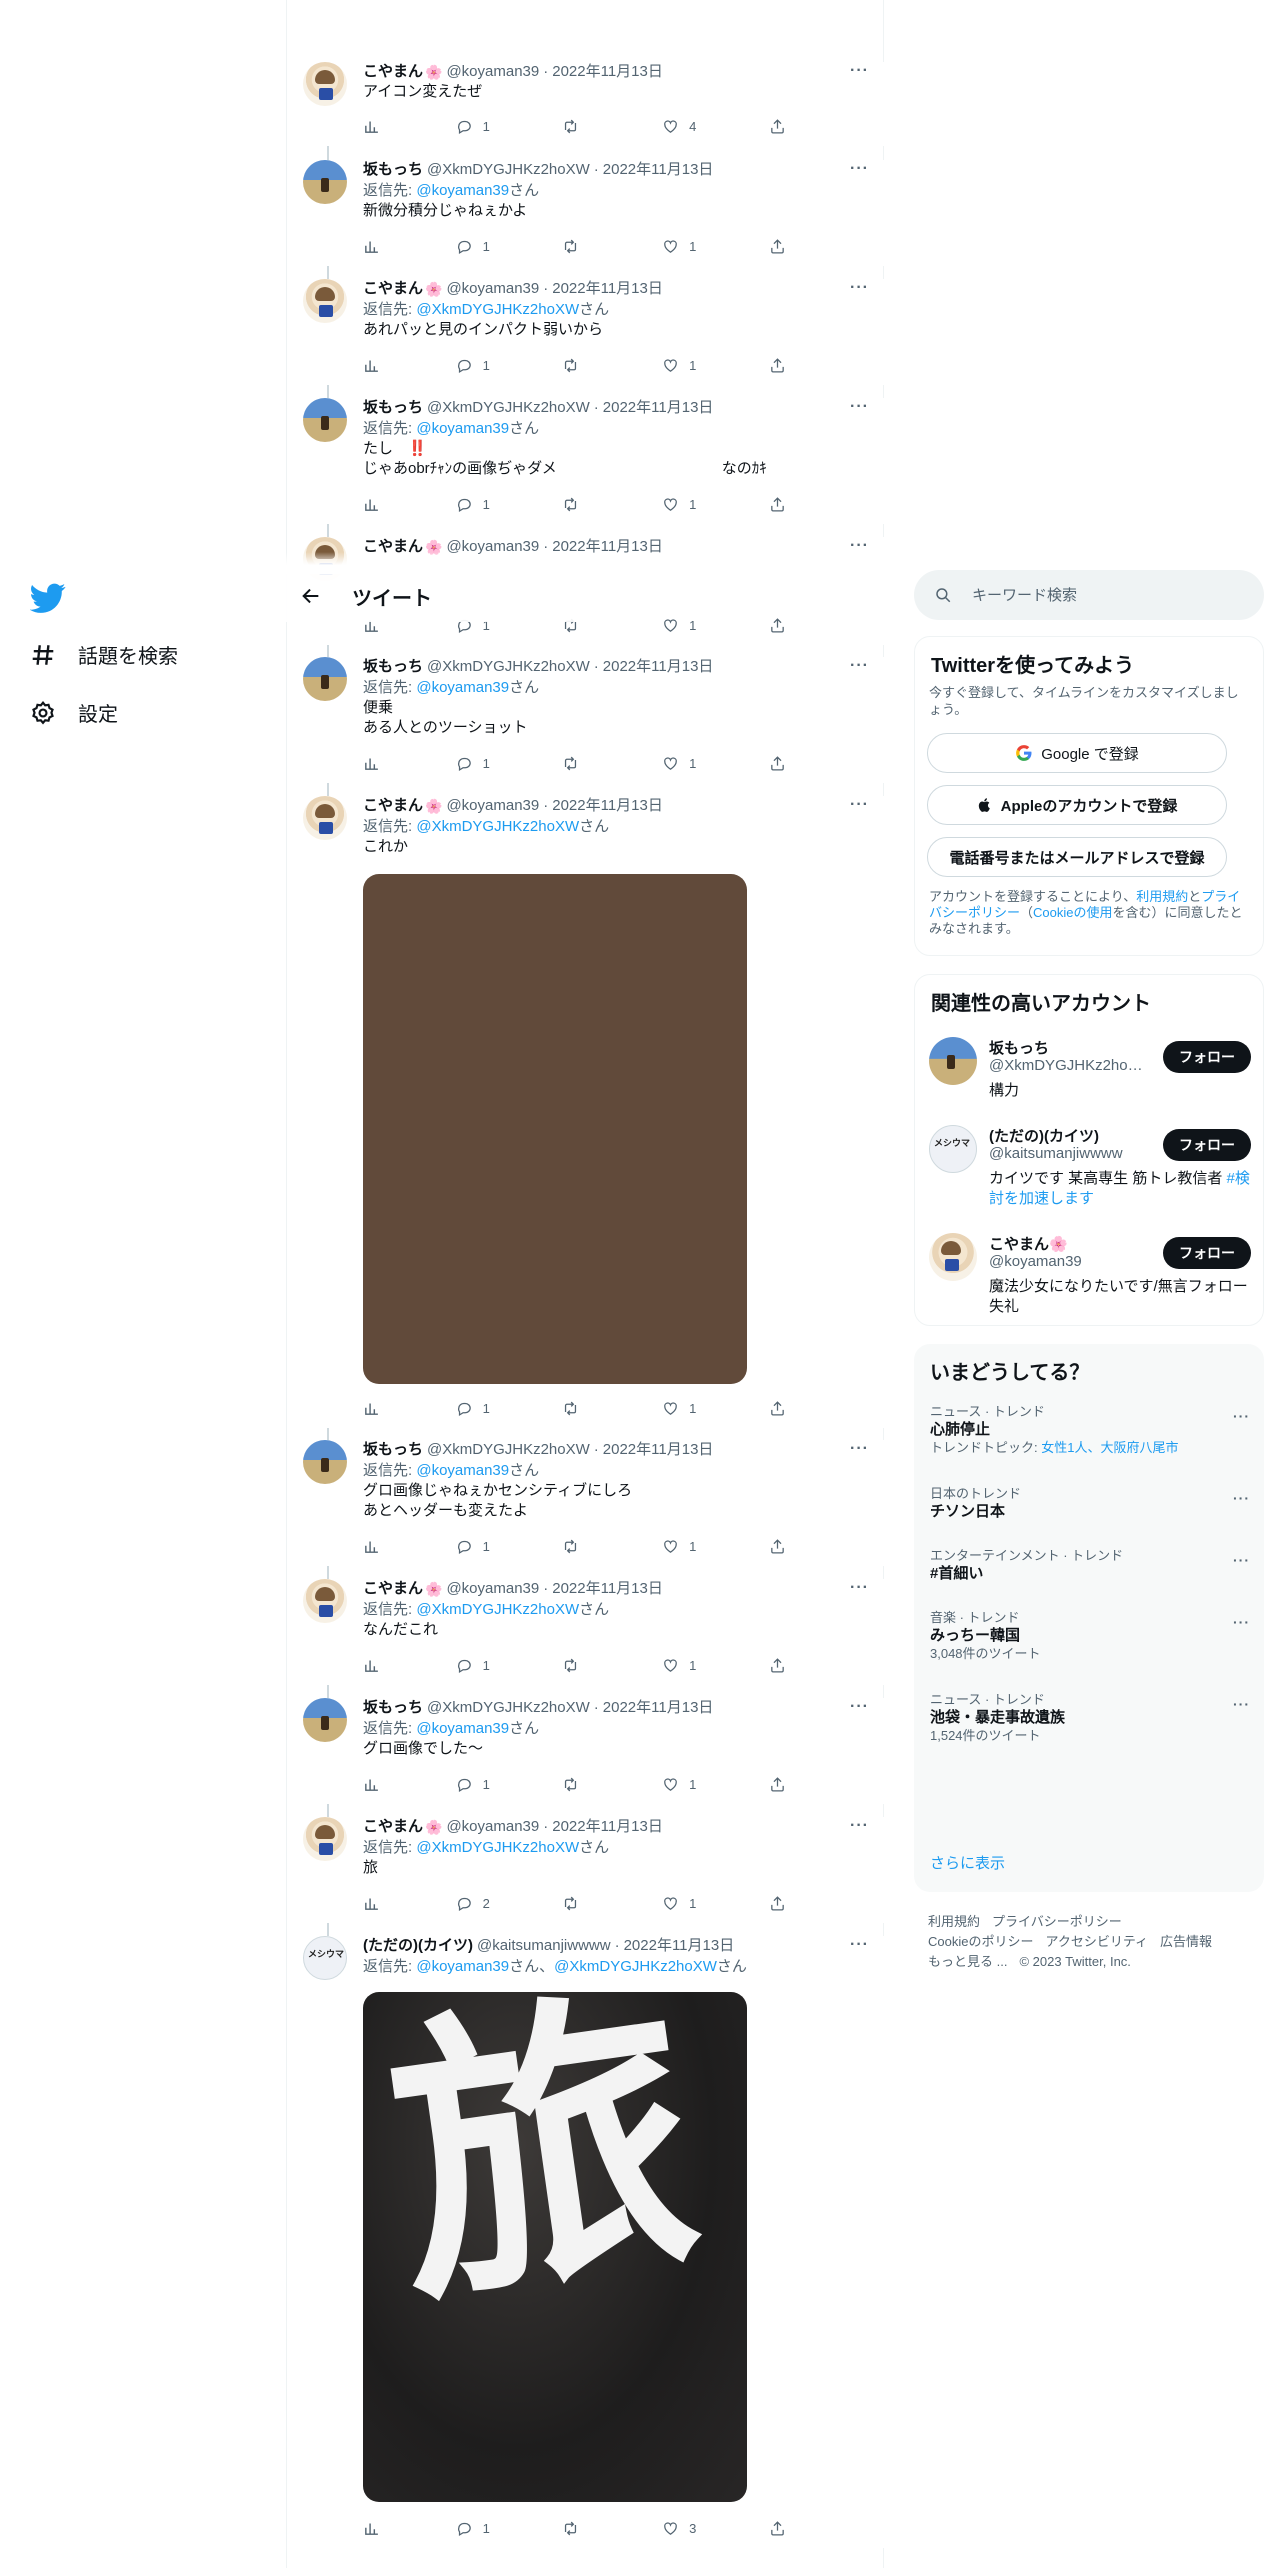  Describe the element at coordinates (1089, 595) in the screenshot. I see `search-box` at that location.